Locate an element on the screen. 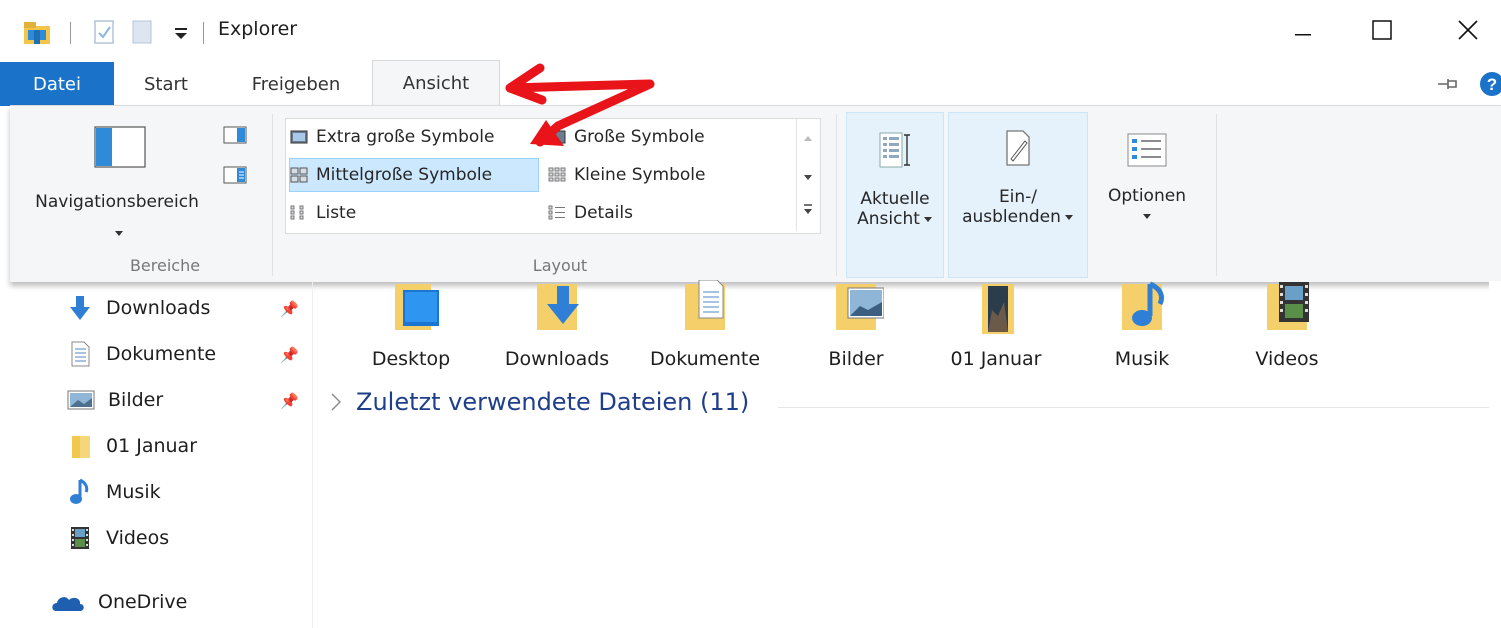 Image resolution: width=1501 pixels, height=628 pixels. folder-label: Videos is located at coordinates (1287, 359).